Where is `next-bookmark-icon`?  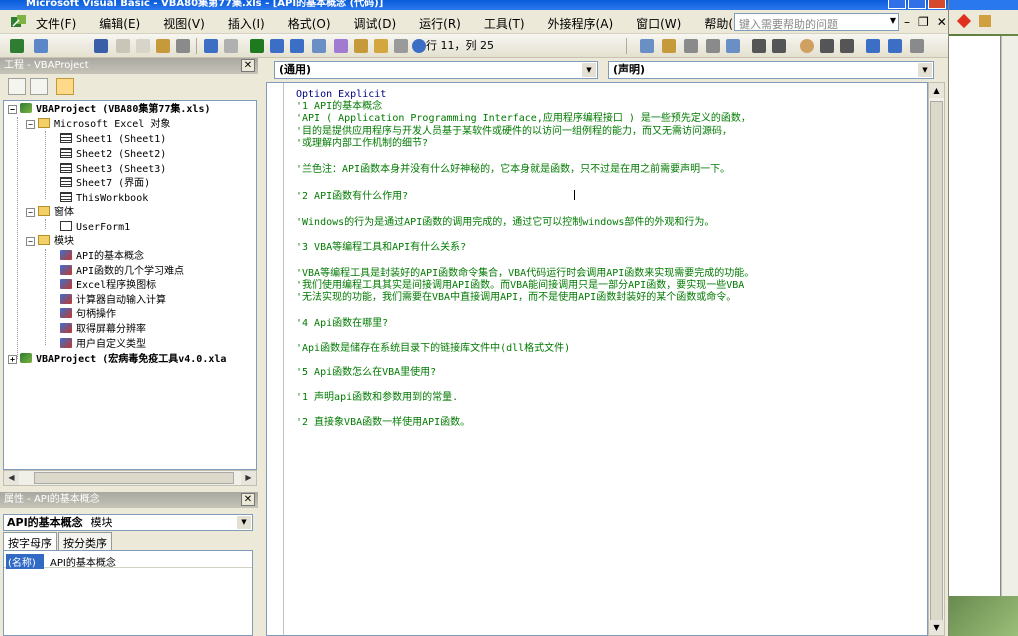 next-bookmark-icon is located at coordinates (895, 46).